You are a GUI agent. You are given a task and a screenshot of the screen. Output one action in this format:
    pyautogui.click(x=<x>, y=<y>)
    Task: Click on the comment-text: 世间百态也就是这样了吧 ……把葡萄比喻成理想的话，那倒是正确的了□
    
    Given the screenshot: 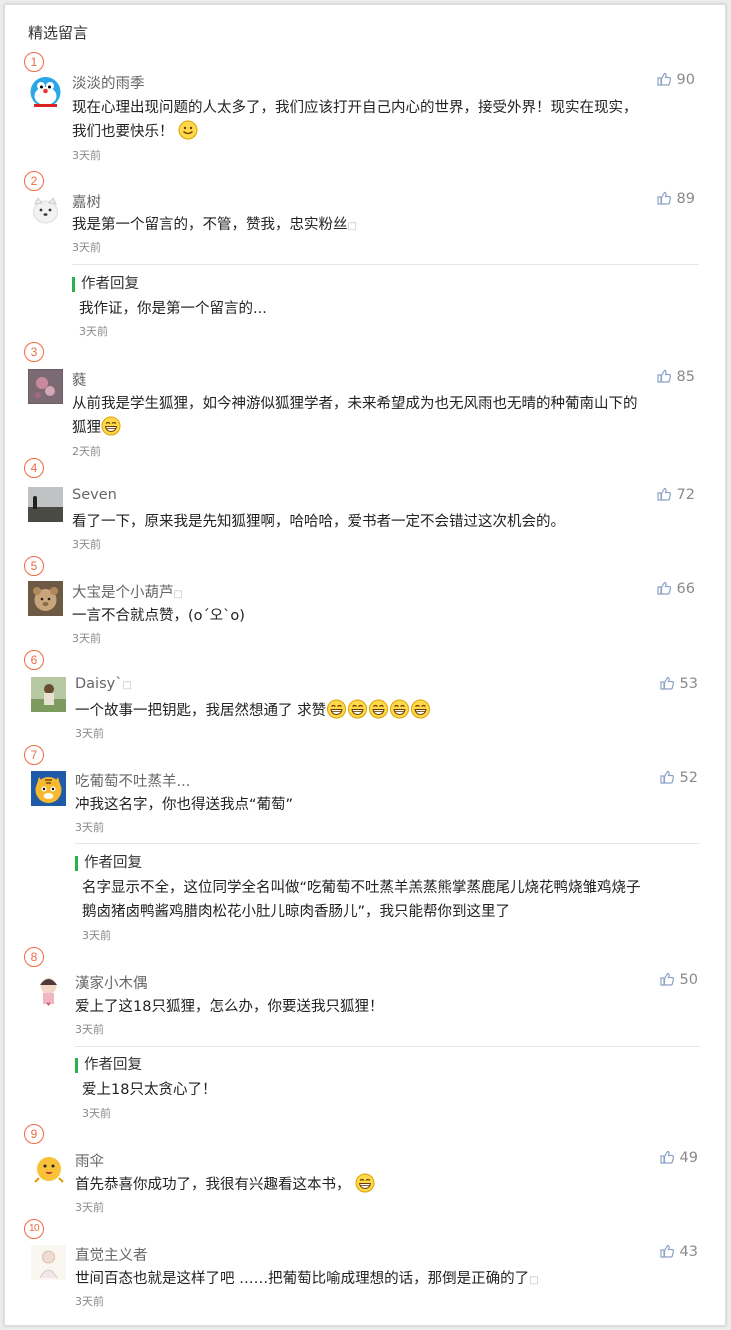 What is the action you would take?
    pyautogui.click(x=395, y=1280)
    